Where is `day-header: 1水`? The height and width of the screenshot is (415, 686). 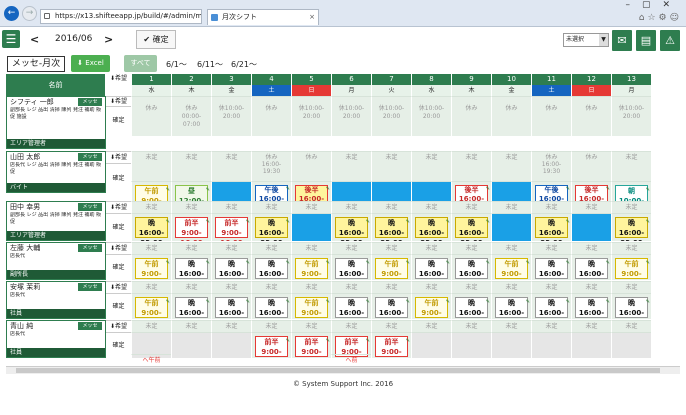
day-header: 1水 is located at coordinates (151, 85).